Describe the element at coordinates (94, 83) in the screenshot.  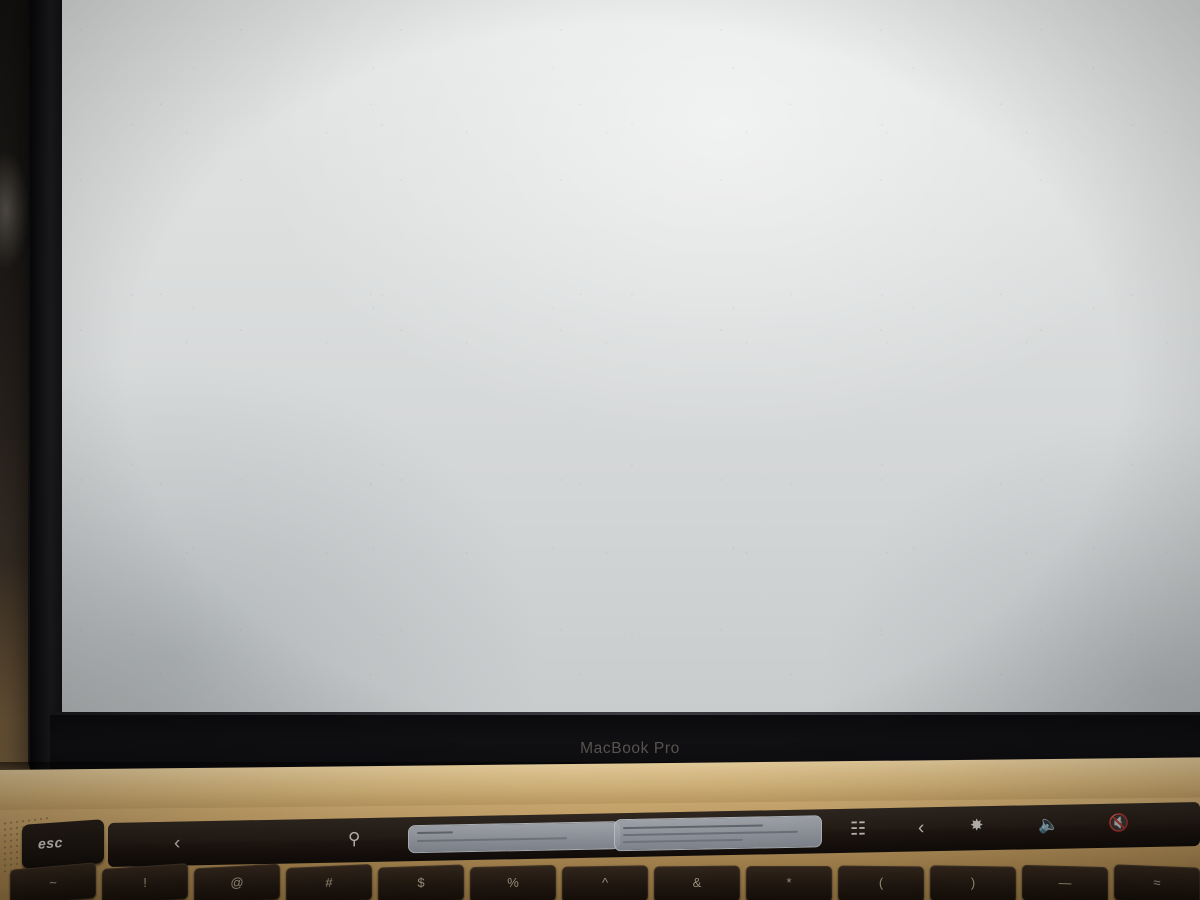
I see `question-number-5: 5.` at that location.